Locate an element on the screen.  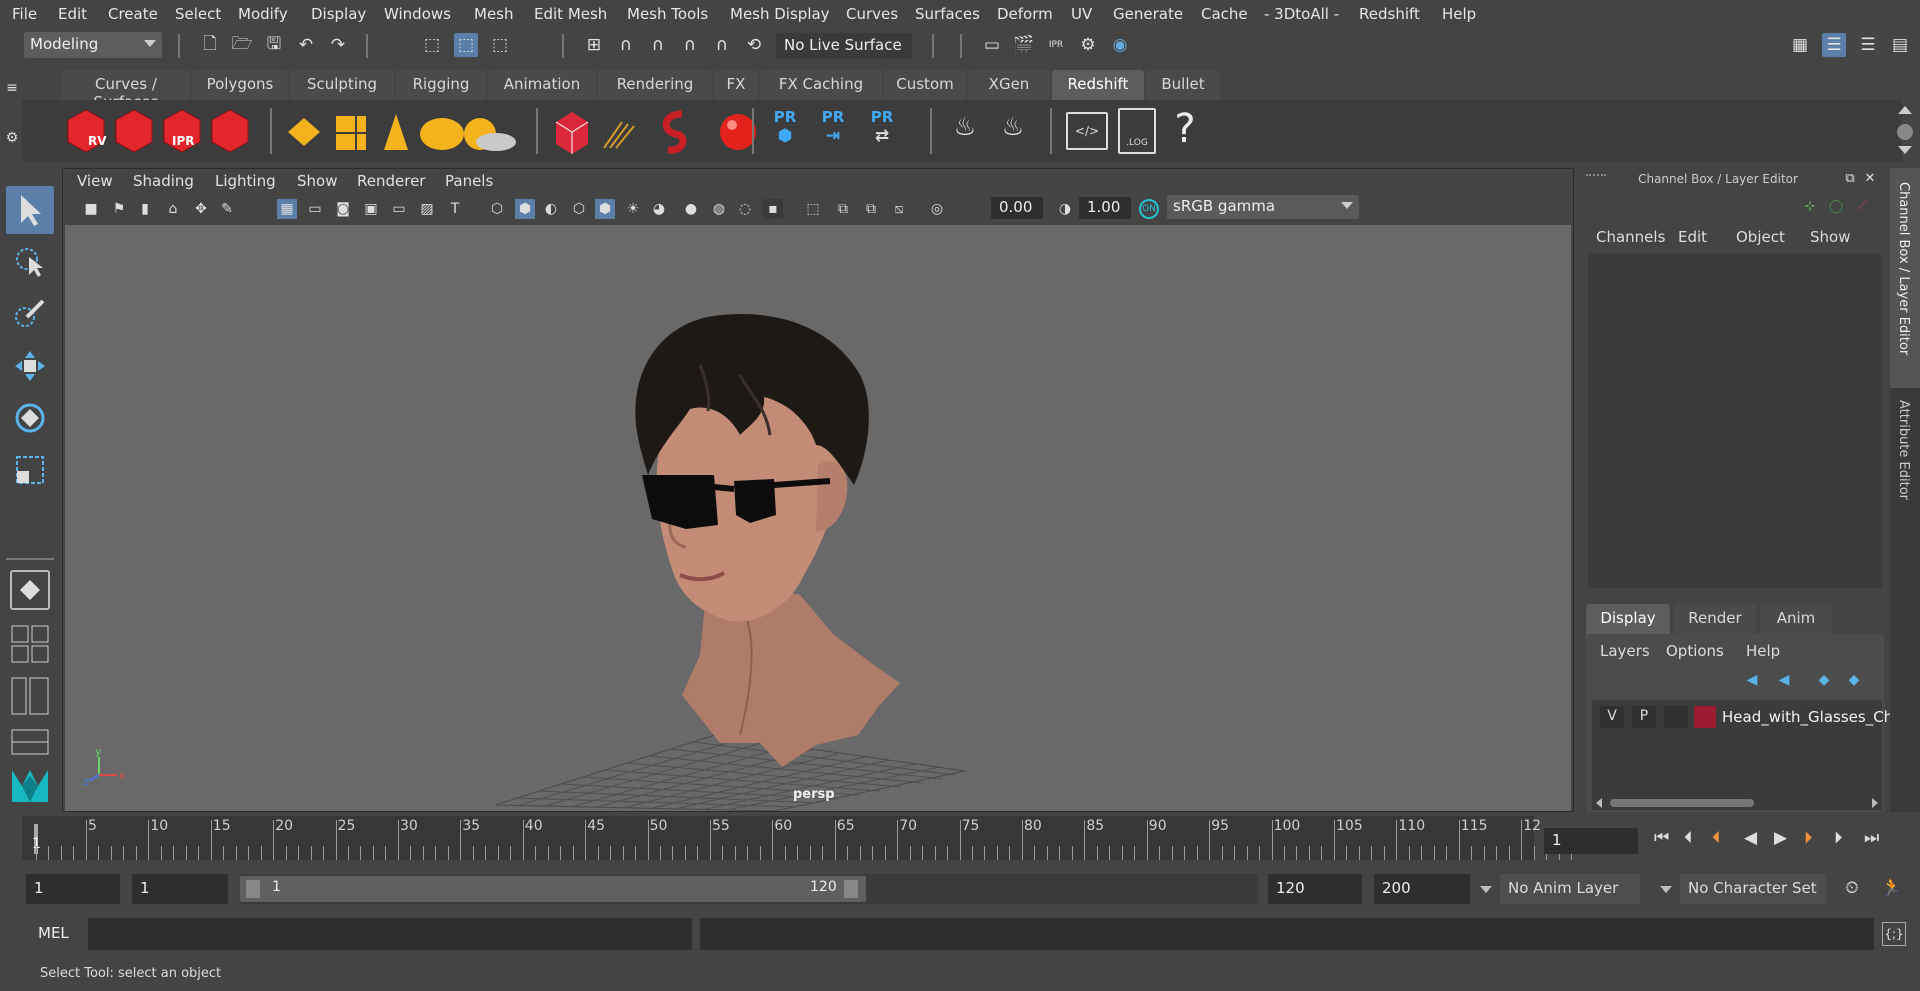
shelf-tab-sculpting: Sculpting is located at coordinates (342, 85).